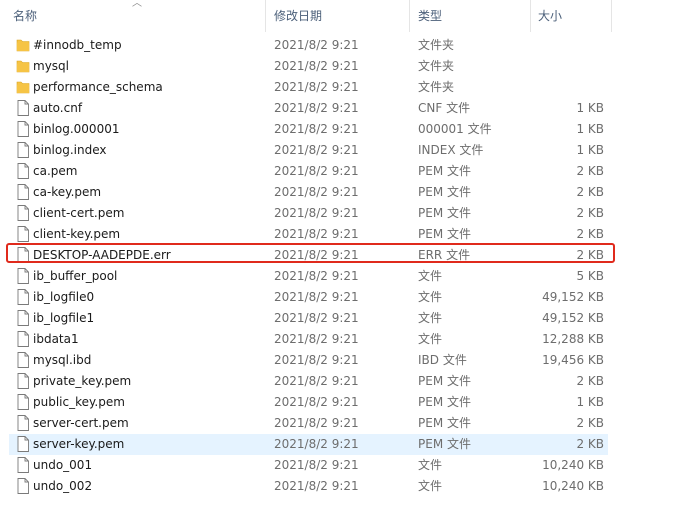  I want to click on column-header-size: 大小, so click(550, 16).